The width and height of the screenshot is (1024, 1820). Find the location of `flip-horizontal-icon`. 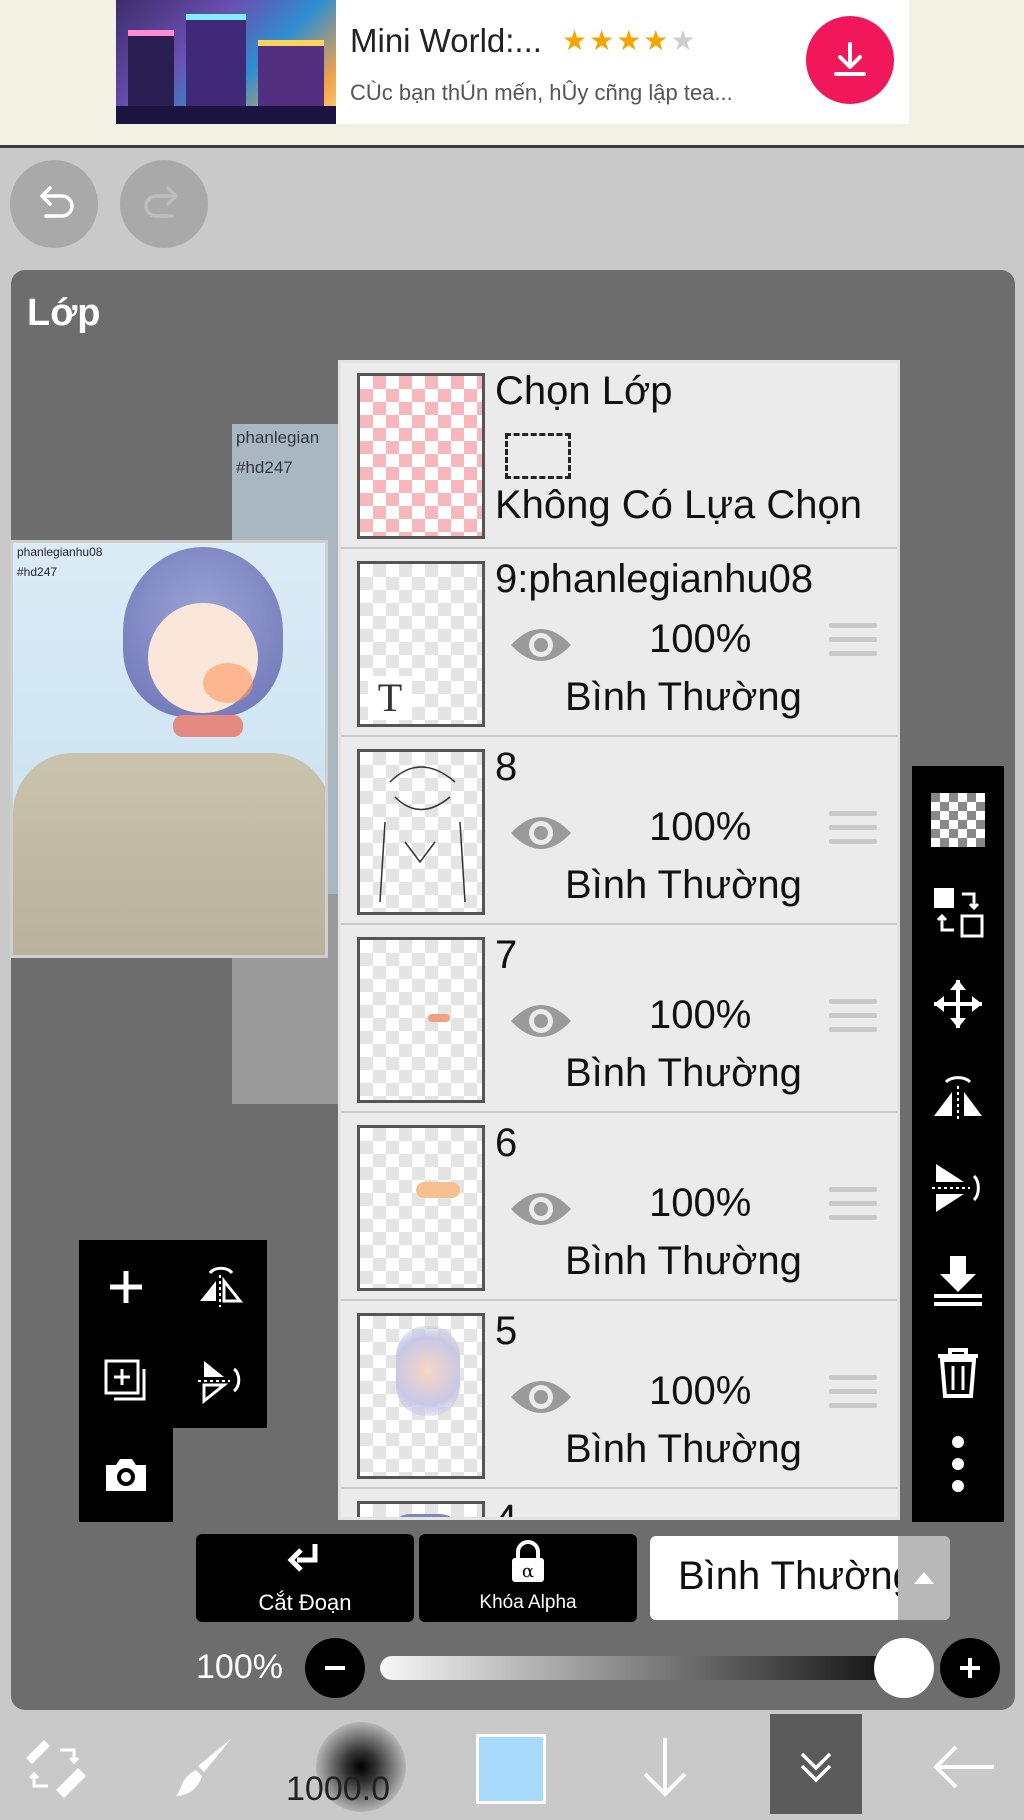

flip-horizontal-icon is located at coordinates (222, 1286).